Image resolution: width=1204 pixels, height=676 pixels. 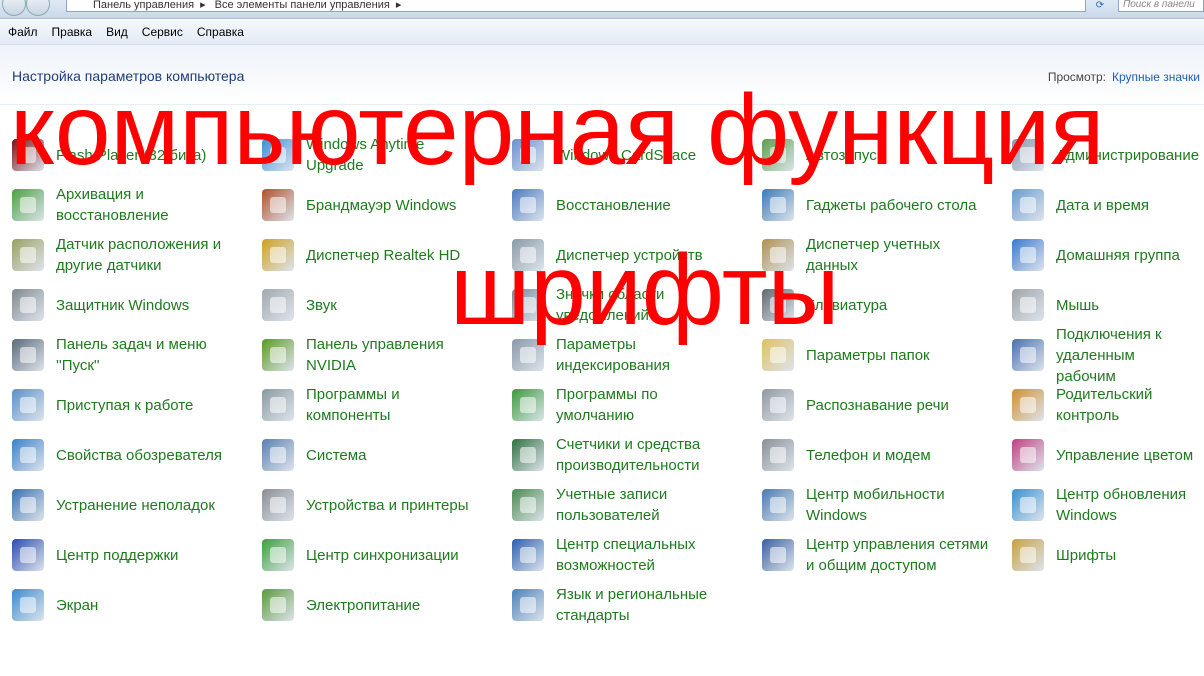 What do you see at coordinates (1028, 555) in the screenshot?
I see `fonts-icon` at bounding box center [1028, 555].